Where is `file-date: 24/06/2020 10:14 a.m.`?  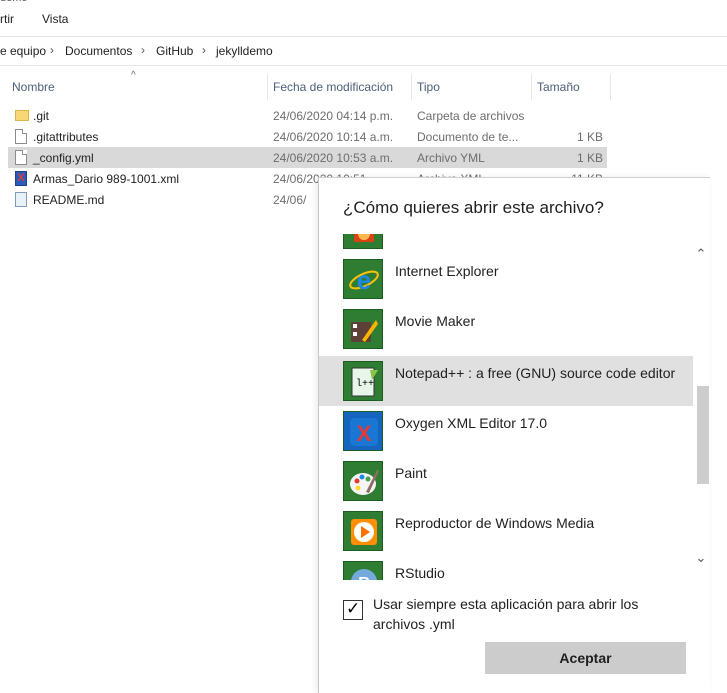 file-date: 24/06/2020 10:14 a.m. is located at coordinates (333, 137).